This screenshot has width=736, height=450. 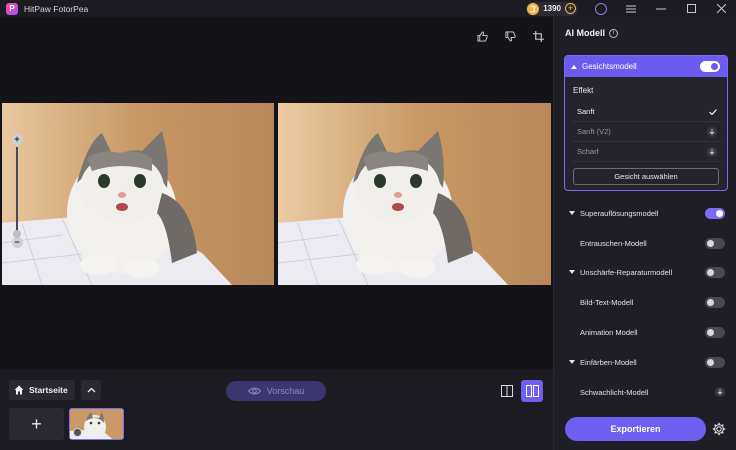 What do you see at coordinates (56, 8) in the screenshot?
I see `app-title: HitPaw FotorPea` at bounding box center [56, 8].